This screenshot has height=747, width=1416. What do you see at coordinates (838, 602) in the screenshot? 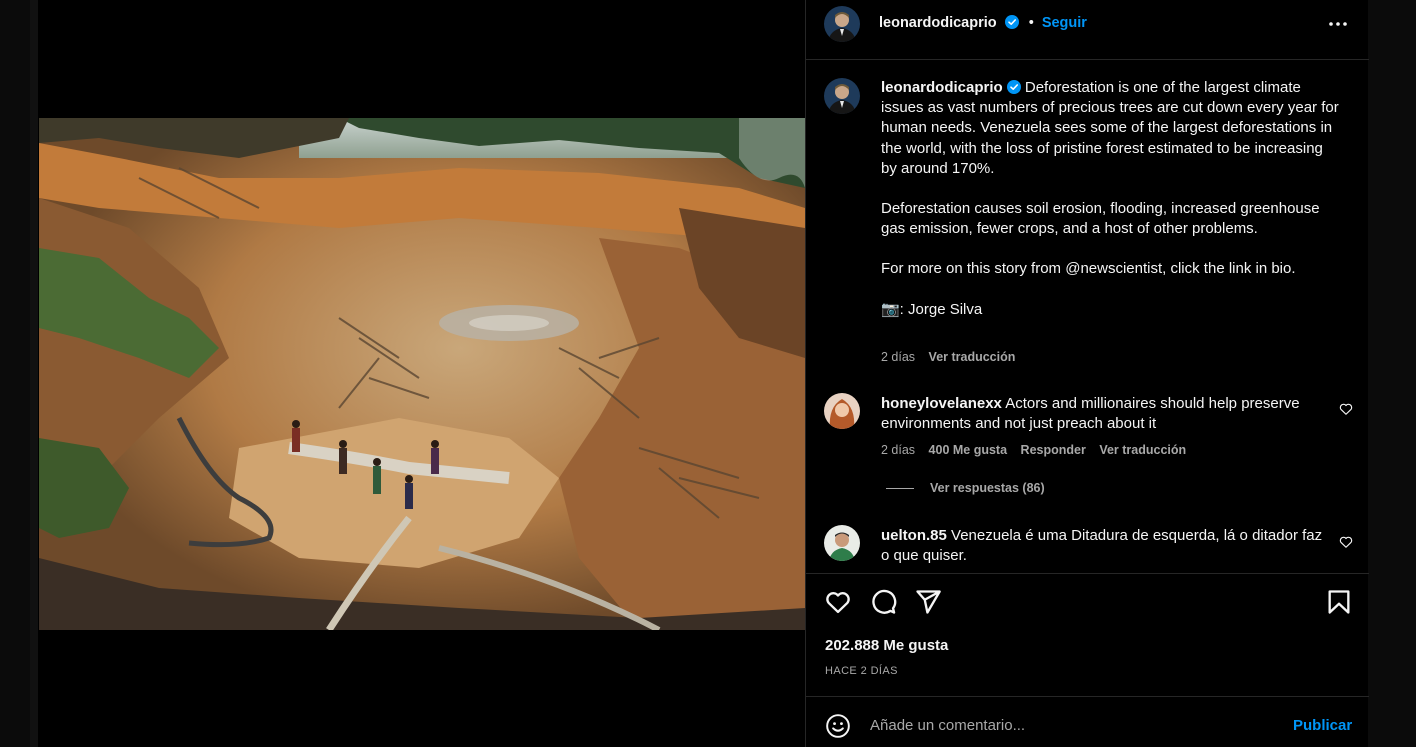
I see `heart-icon` at bounding box center [838, 602].